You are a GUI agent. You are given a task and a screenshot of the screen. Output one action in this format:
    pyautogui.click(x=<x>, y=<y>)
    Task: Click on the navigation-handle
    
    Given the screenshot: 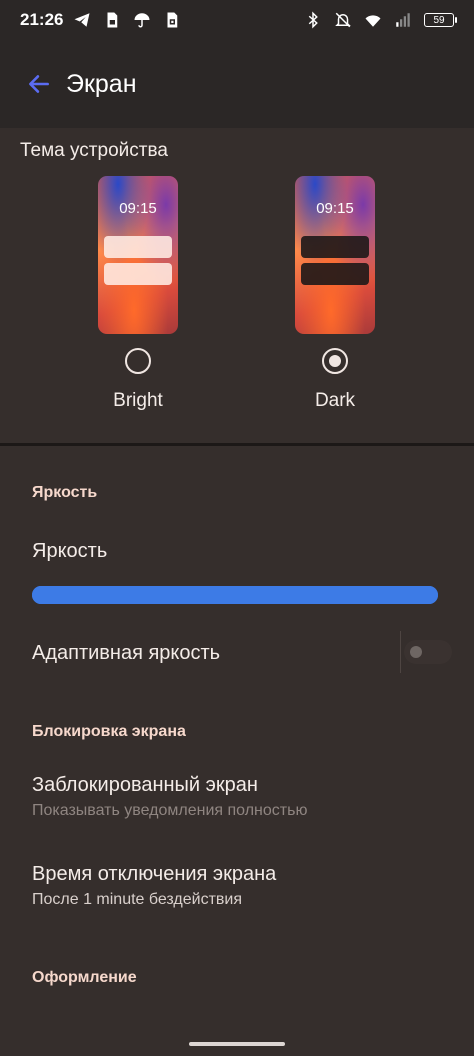 What is the action you would take?
    pyautogui.click(x=237, y=1044)
    